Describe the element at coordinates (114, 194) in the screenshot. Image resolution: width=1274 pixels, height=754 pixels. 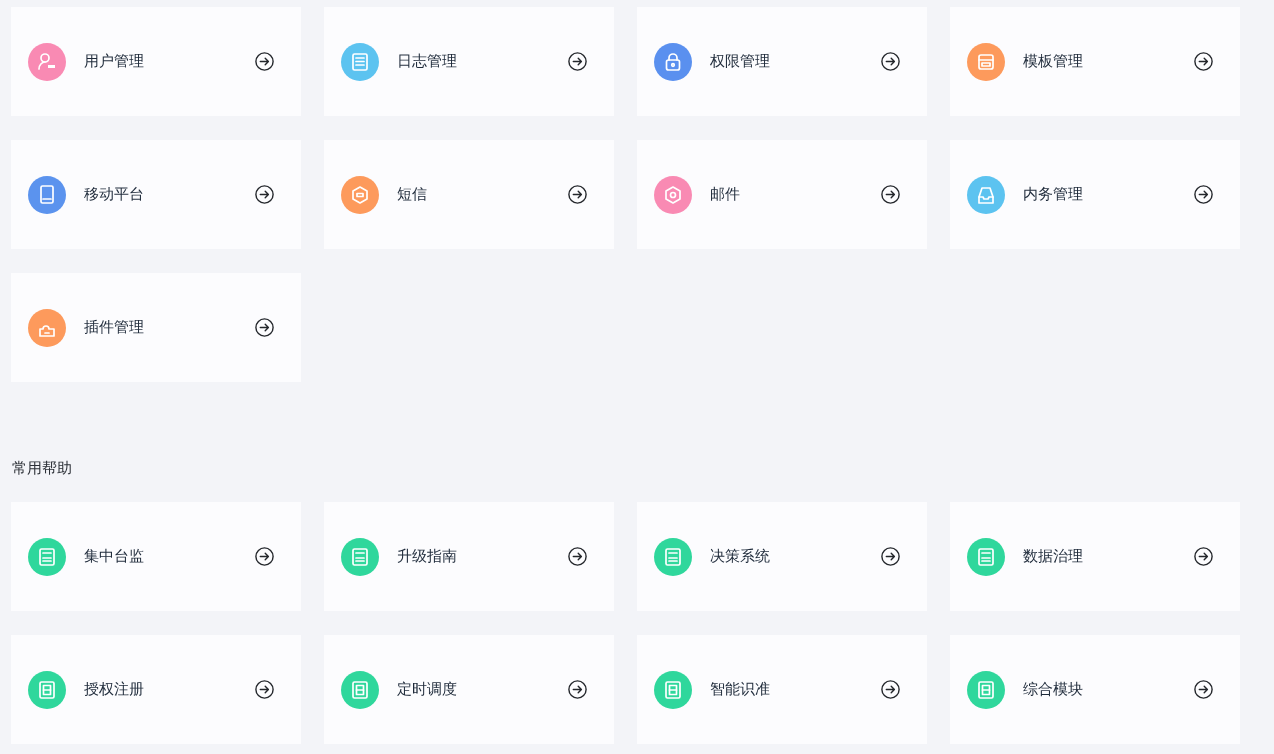
I see `card-label: 移动平台` at that location.